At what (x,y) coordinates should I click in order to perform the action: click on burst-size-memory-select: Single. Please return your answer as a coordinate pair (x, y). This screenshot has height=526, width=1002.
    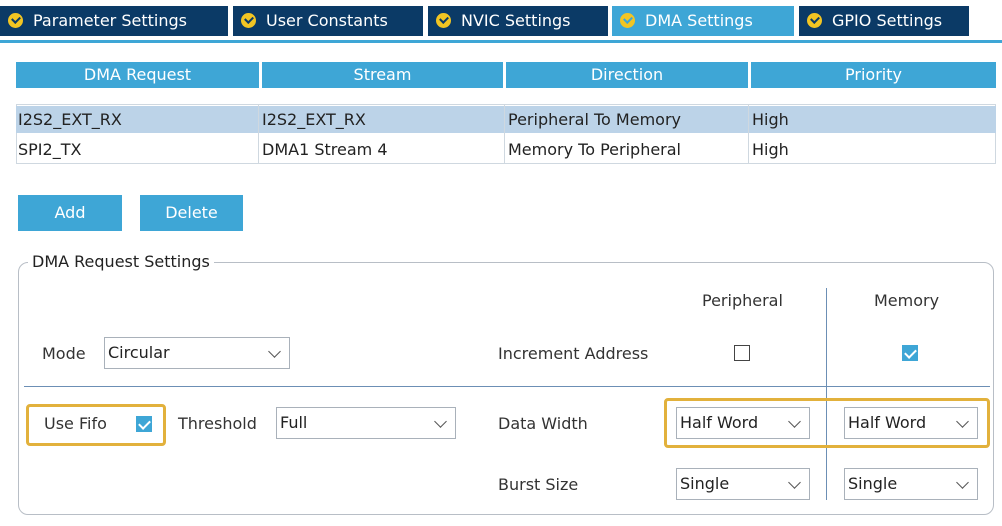
    Looking at the image, I should click on (911, 484).